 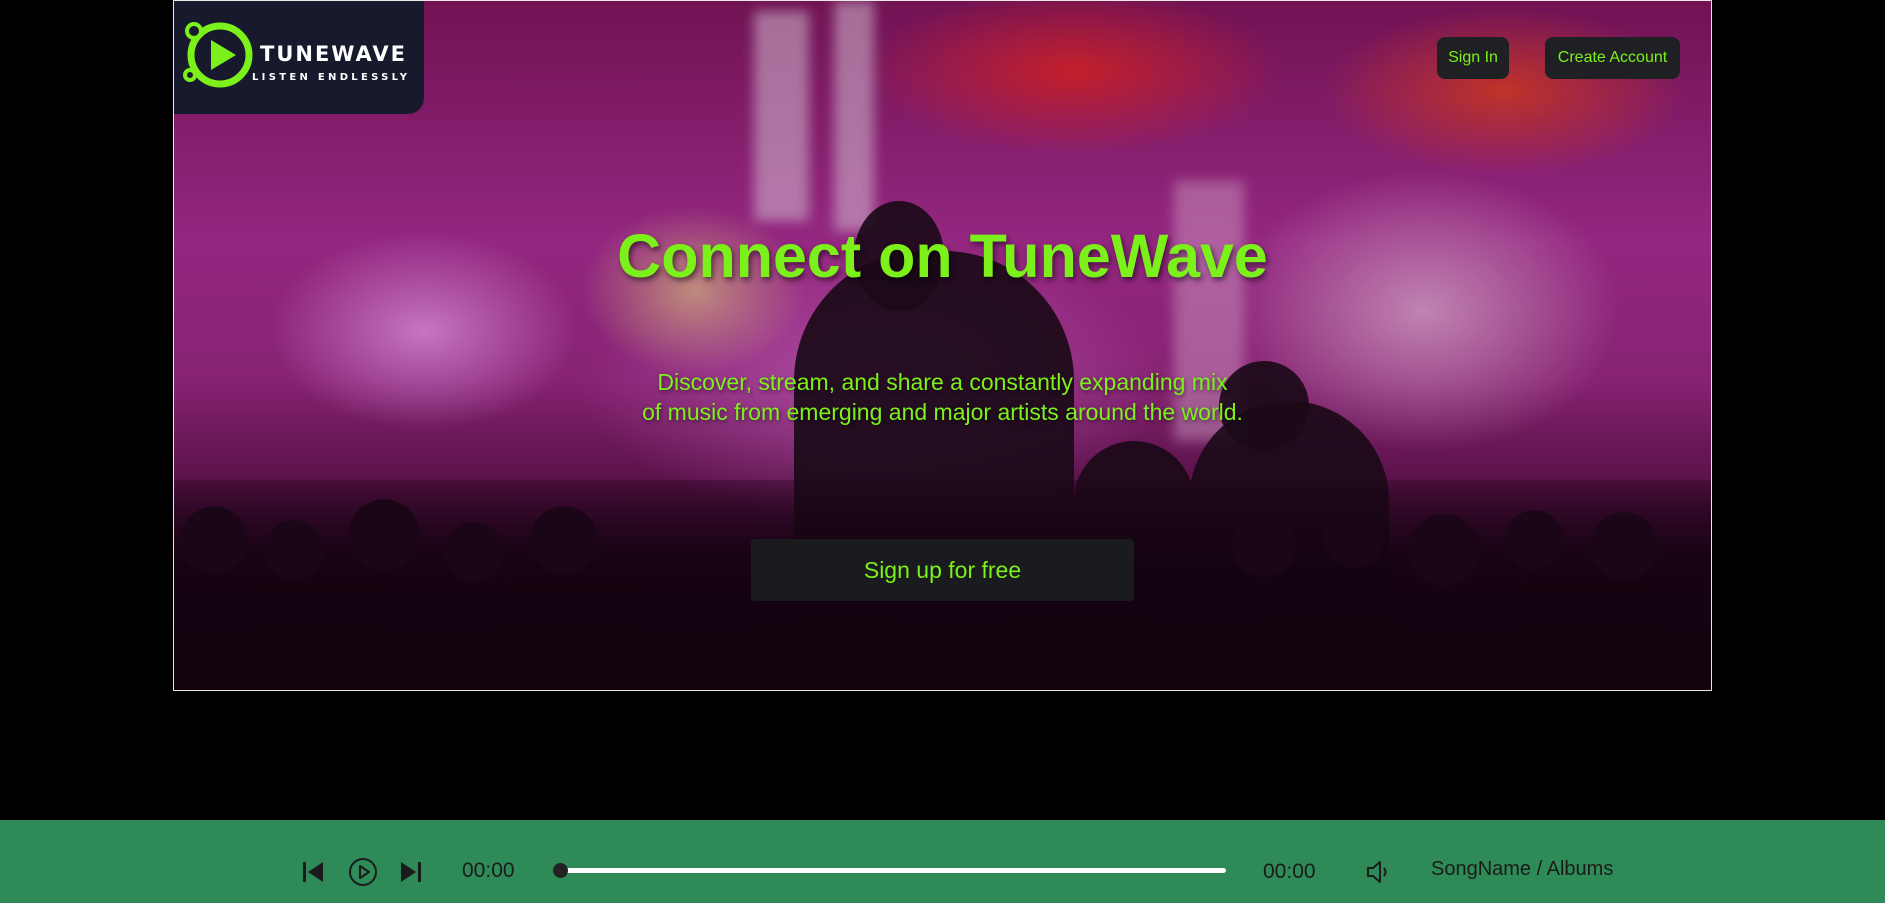 What do you see at coordinates (942, 256) in the screenshot?
I see `hero-title: Connect on TuneWave` at bounding box center [942, 256].